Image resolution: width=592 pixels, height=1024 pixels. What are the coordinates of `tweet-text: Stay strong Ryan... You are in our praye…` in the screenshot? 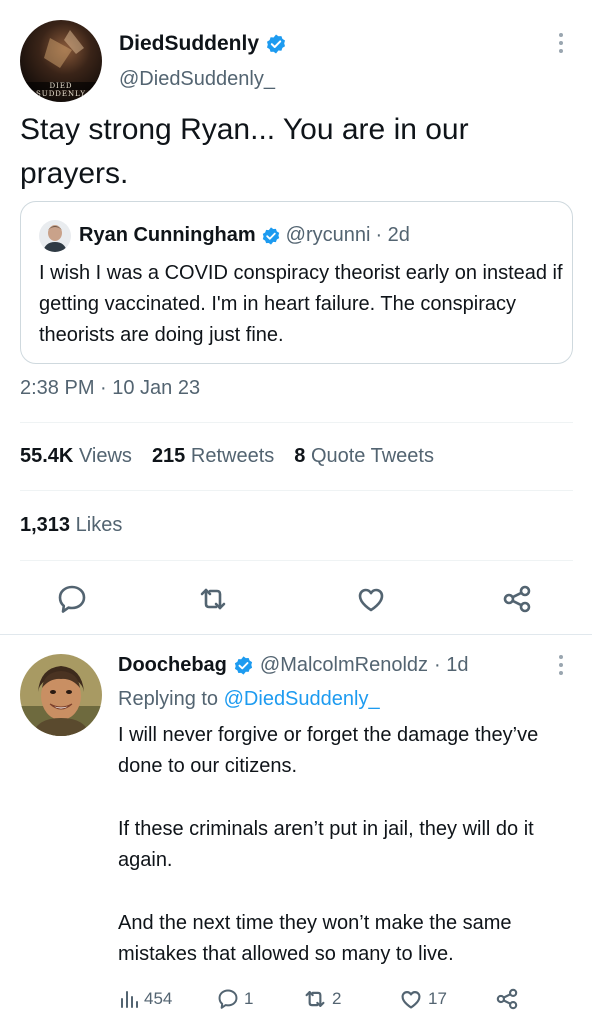 It's located at (244, 151).